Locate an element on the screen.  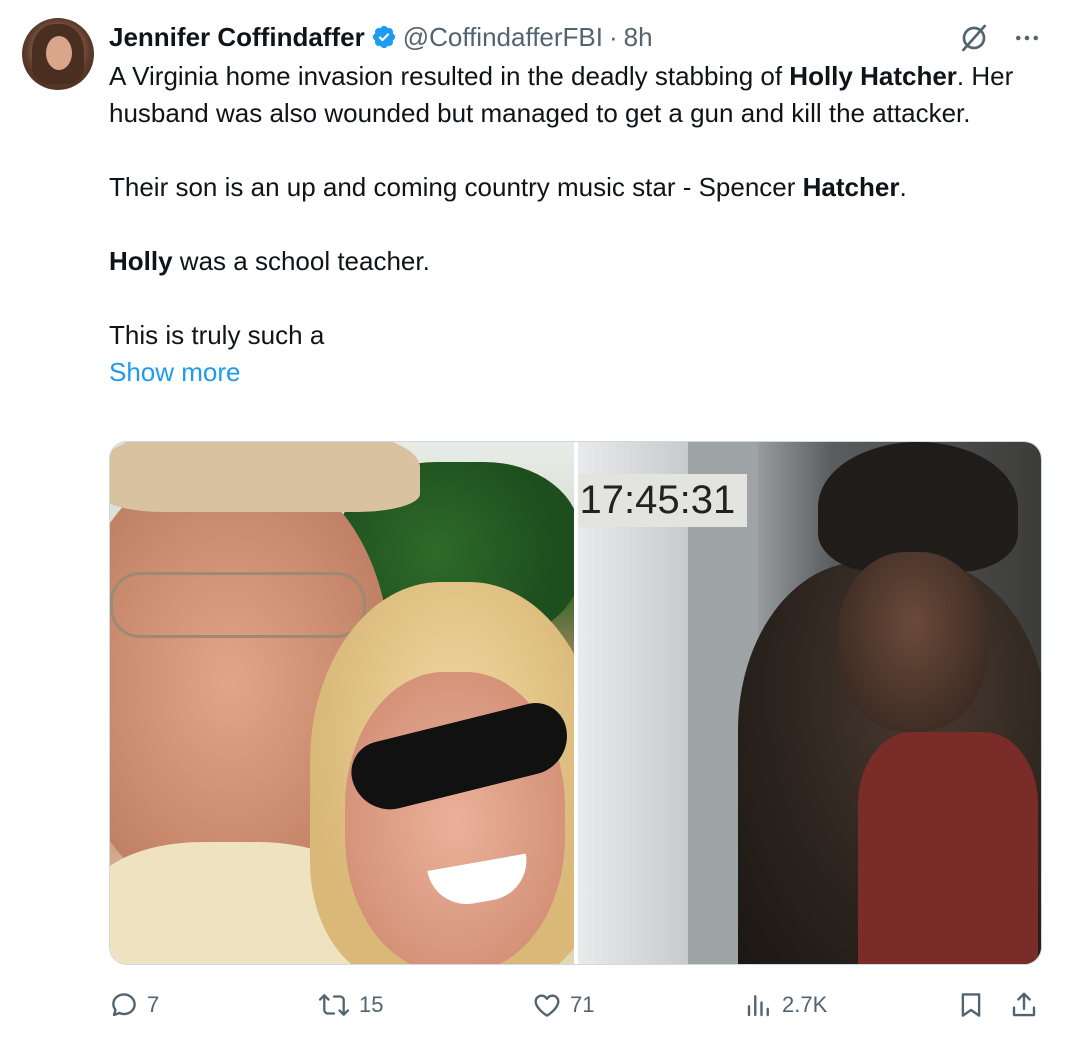
grok-icon is located at coordinates (974, 38).